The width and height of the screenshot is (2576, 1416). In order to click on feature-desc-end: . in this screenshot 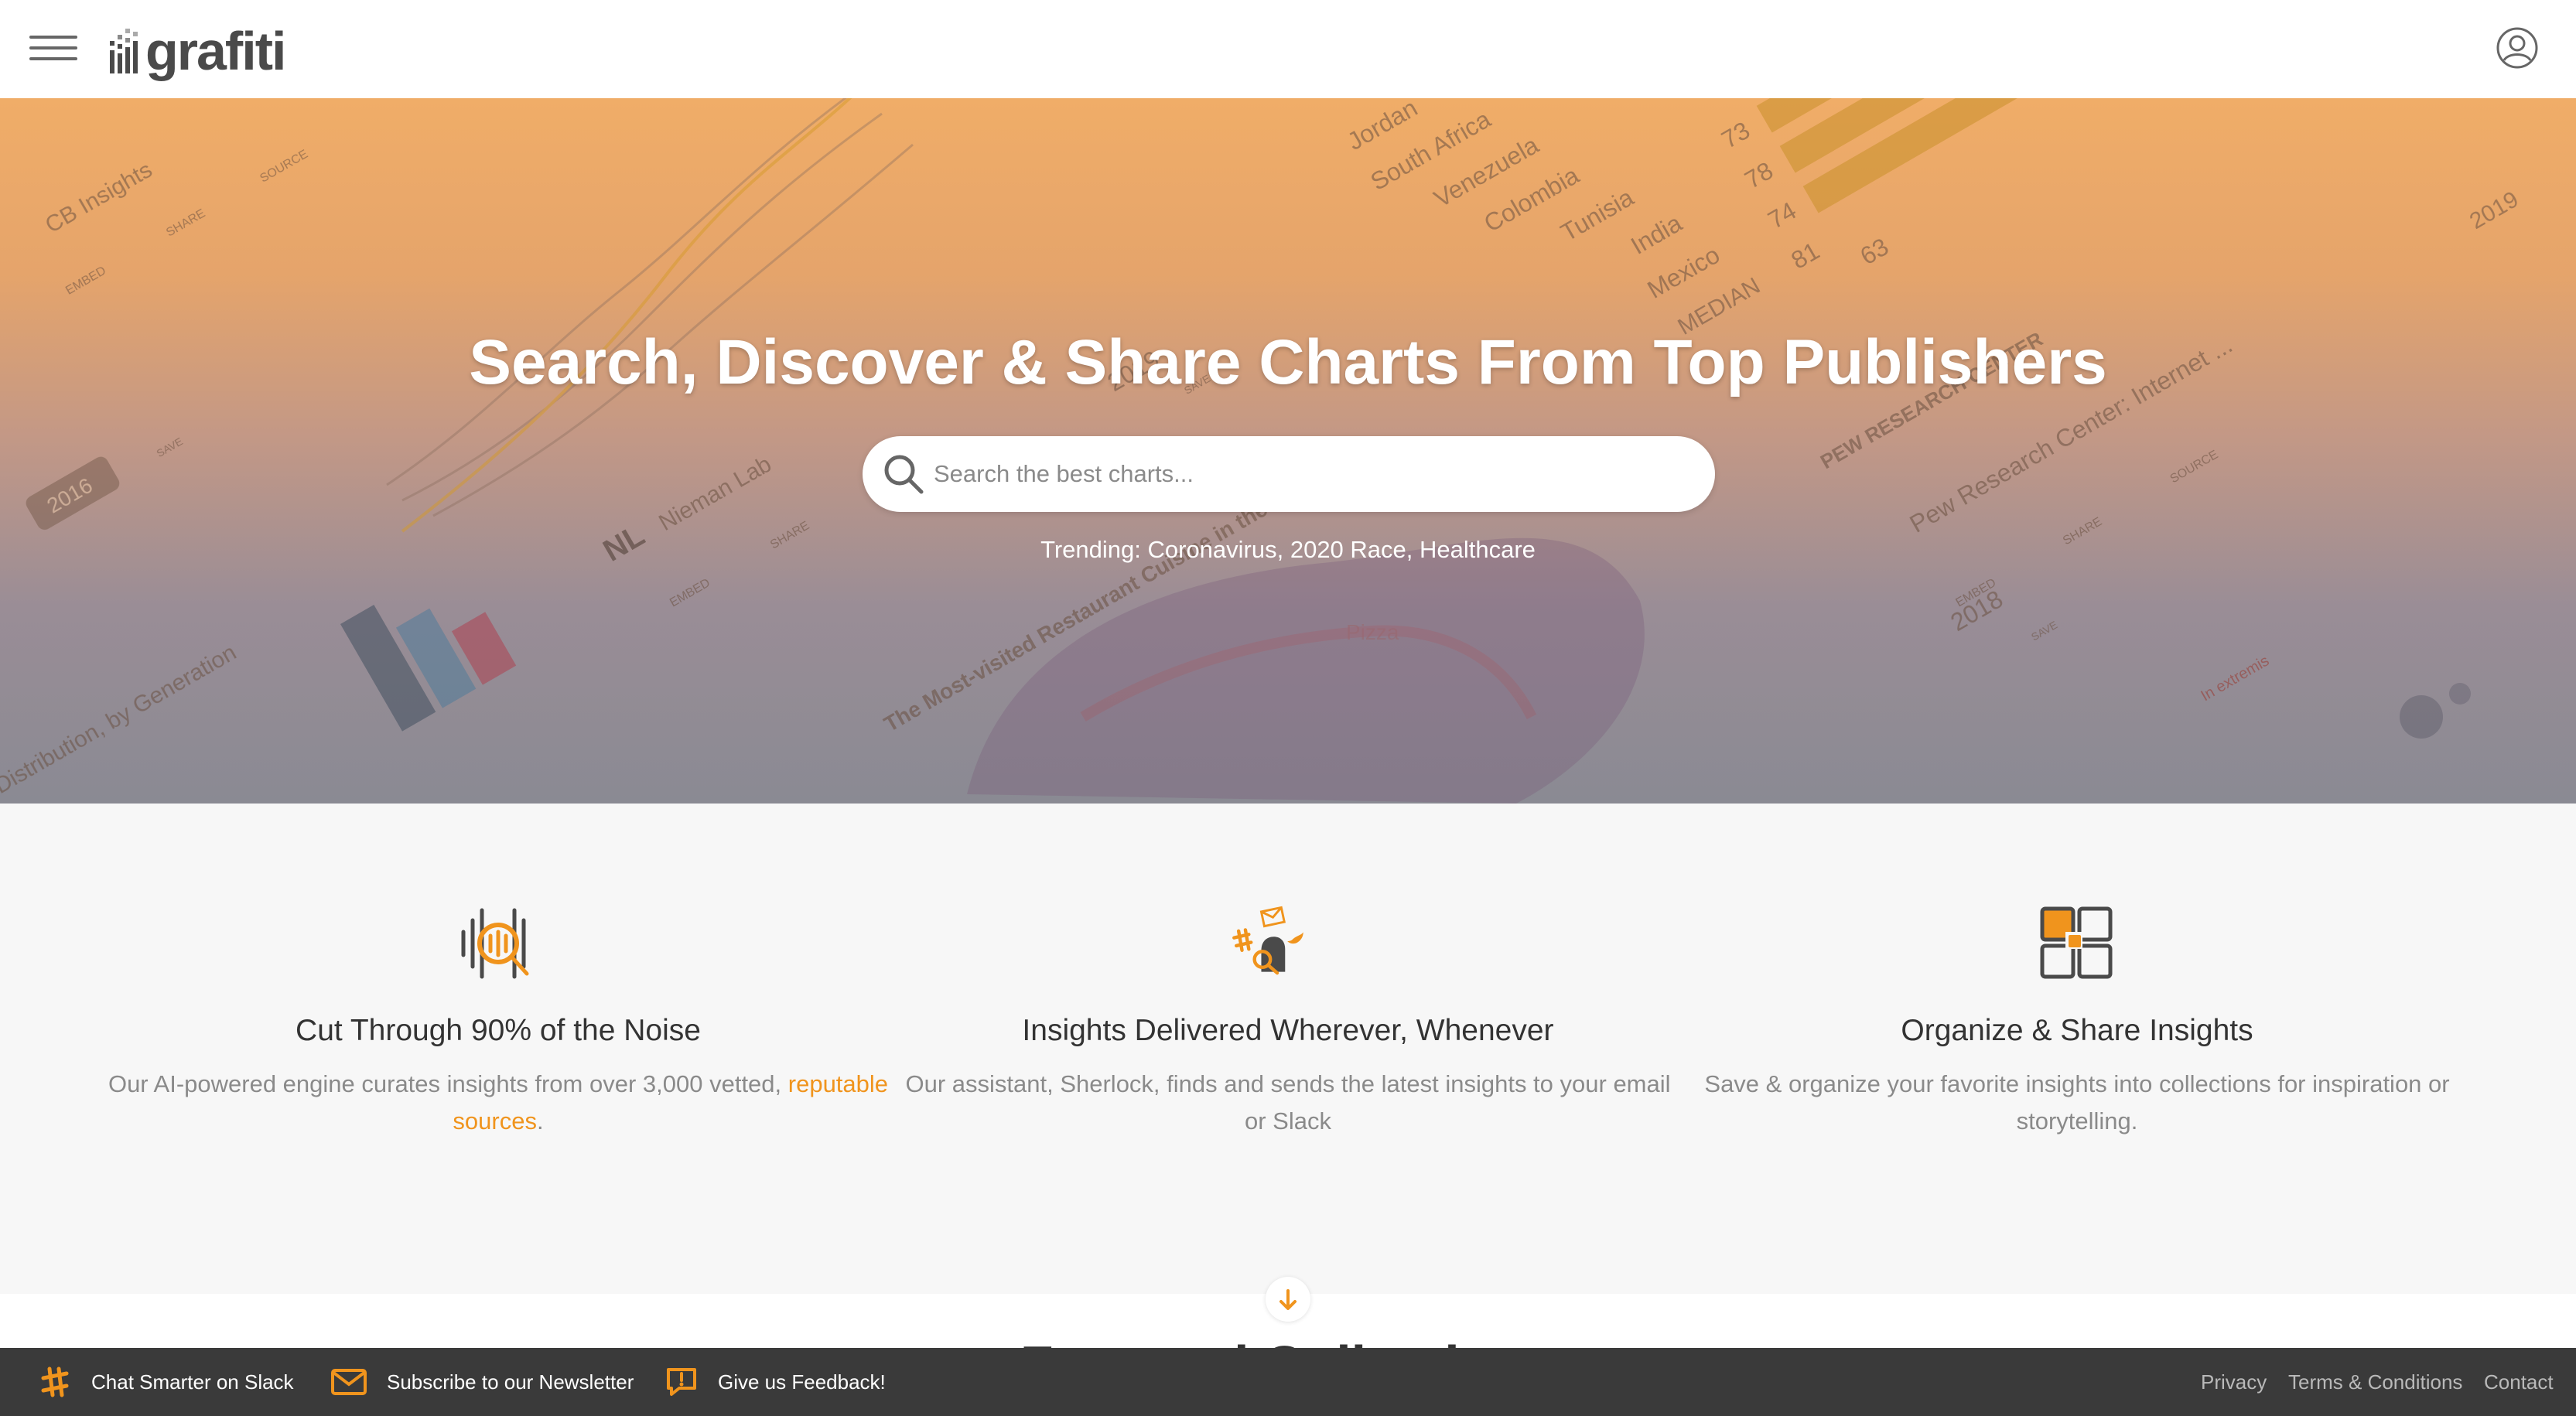, I will do `click(540, 1121)`.